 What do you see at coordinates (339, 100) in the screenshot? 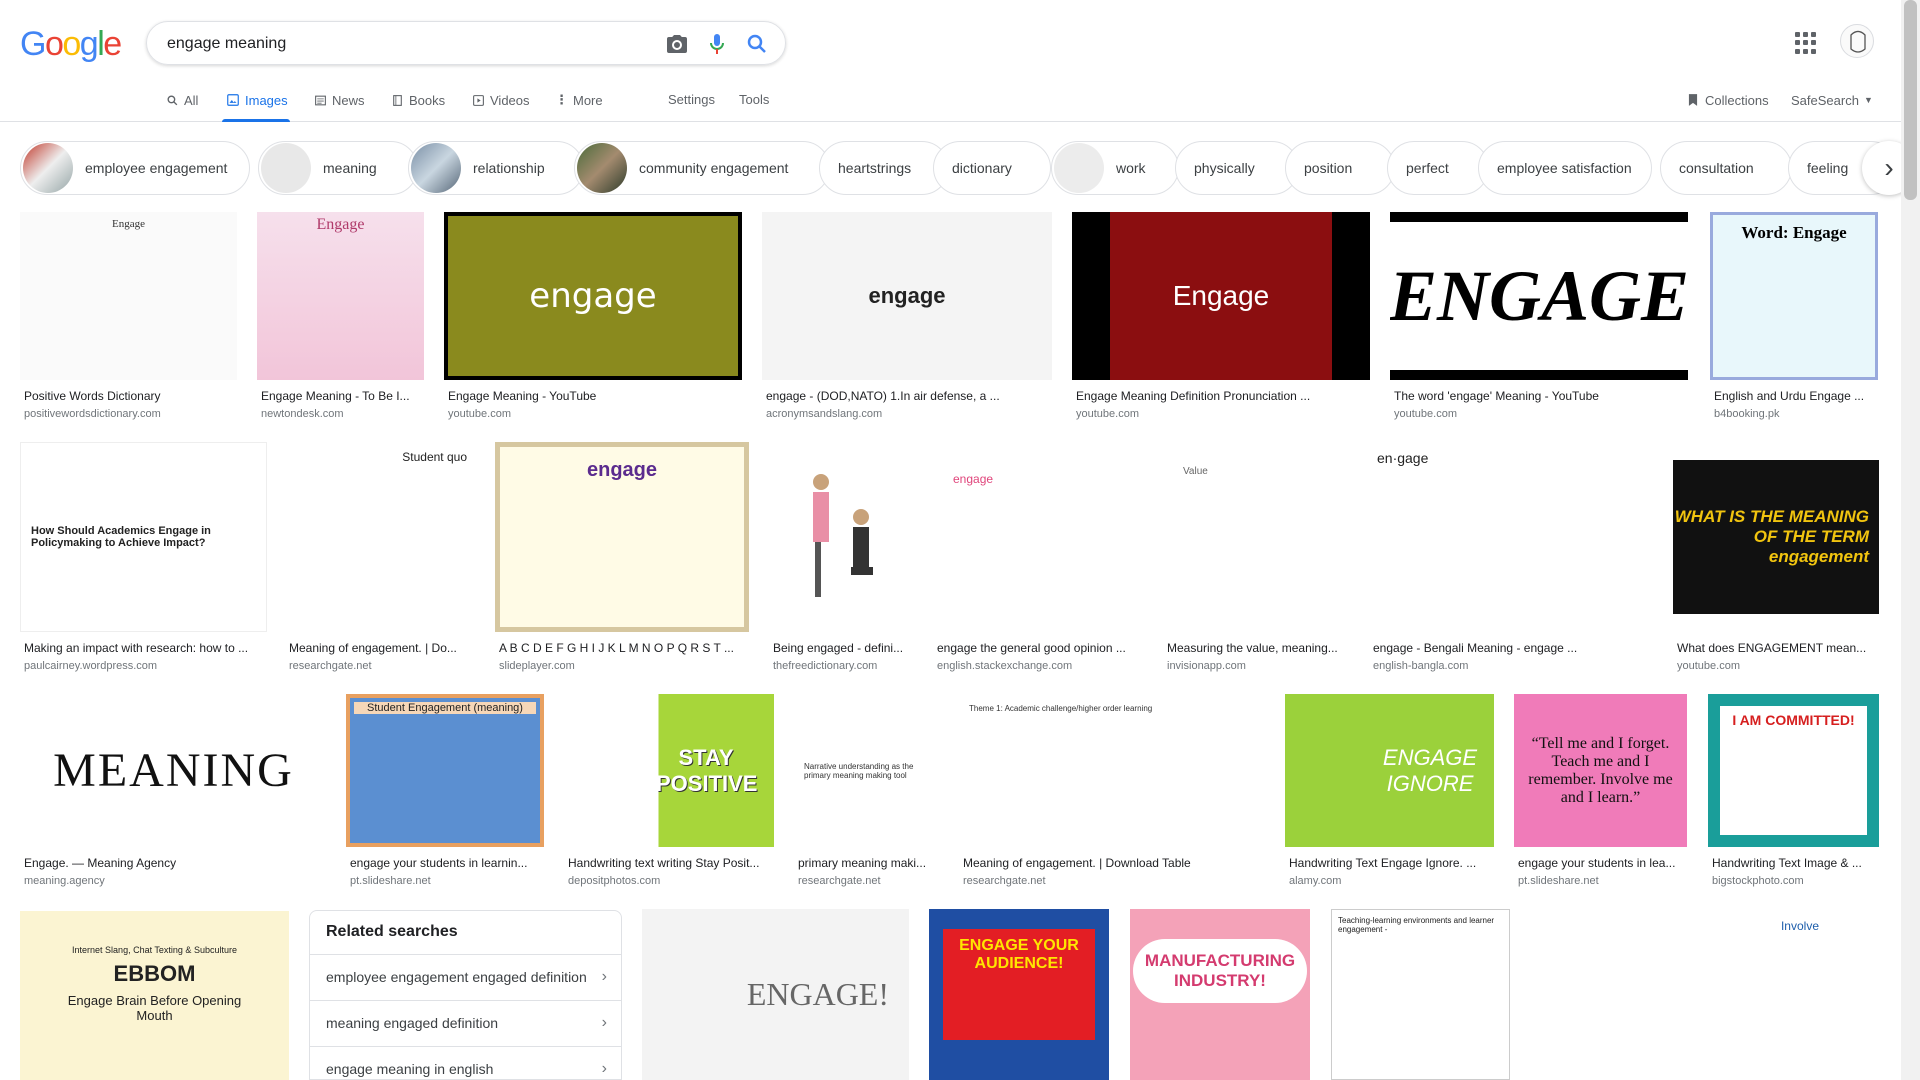
I see `tab-news: News` at bounding box center [339, 100].